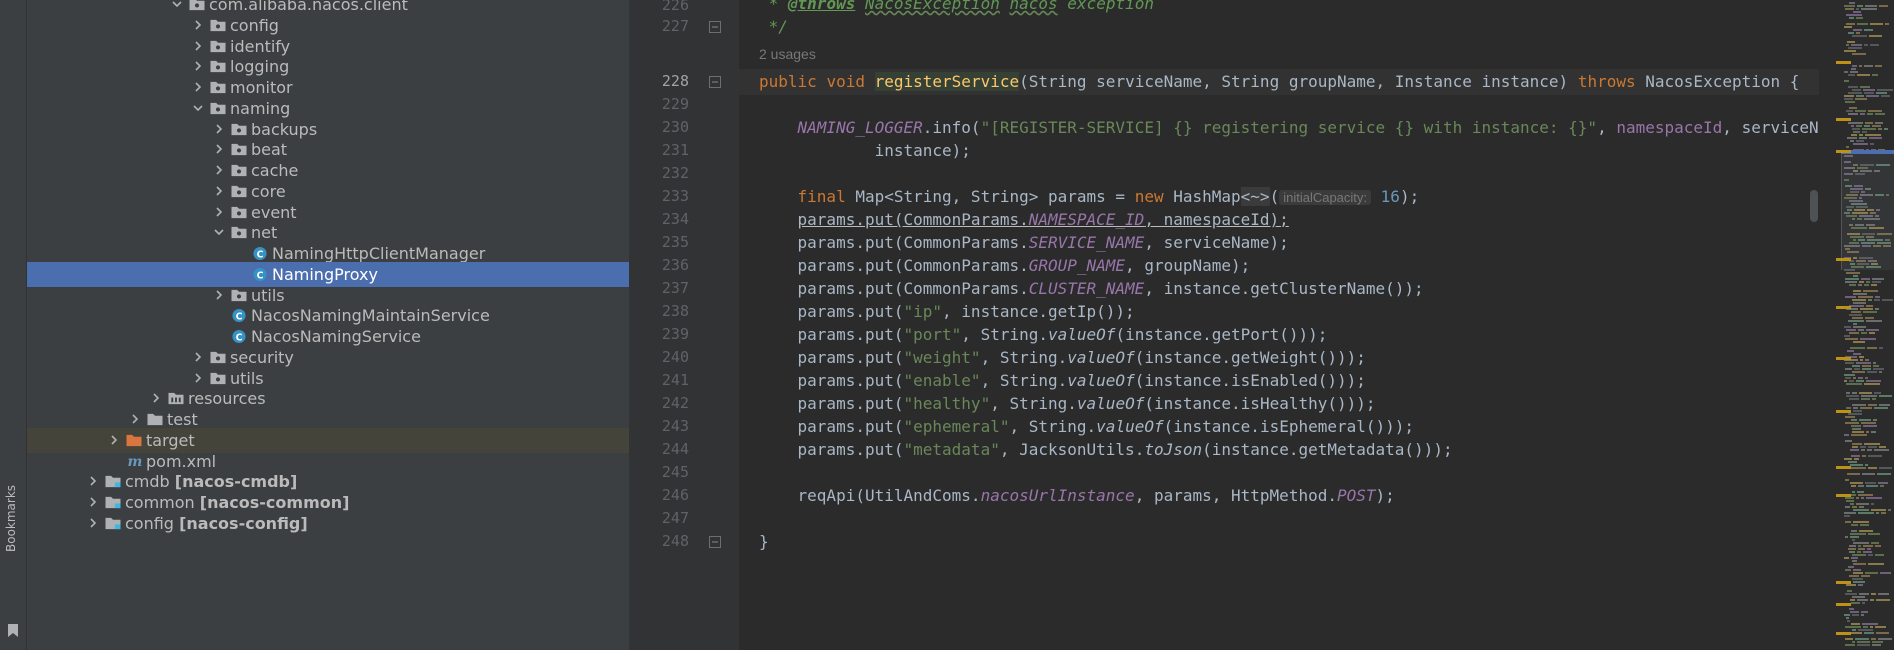  Describe the element at coordinates (675, 403) in the screenshot. I see `line-number: 242` at that location.